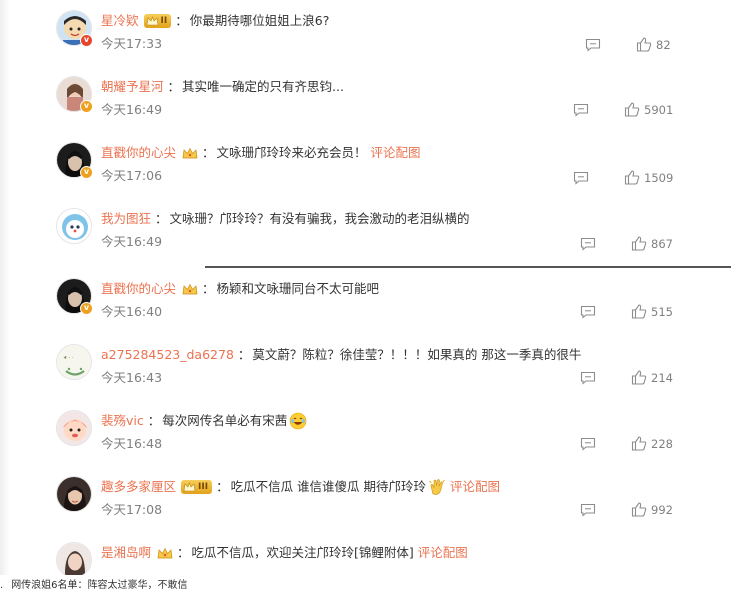 The width and height of the screenshot is (731, 599). I want to click on like-count: 992, so click(662, 510).